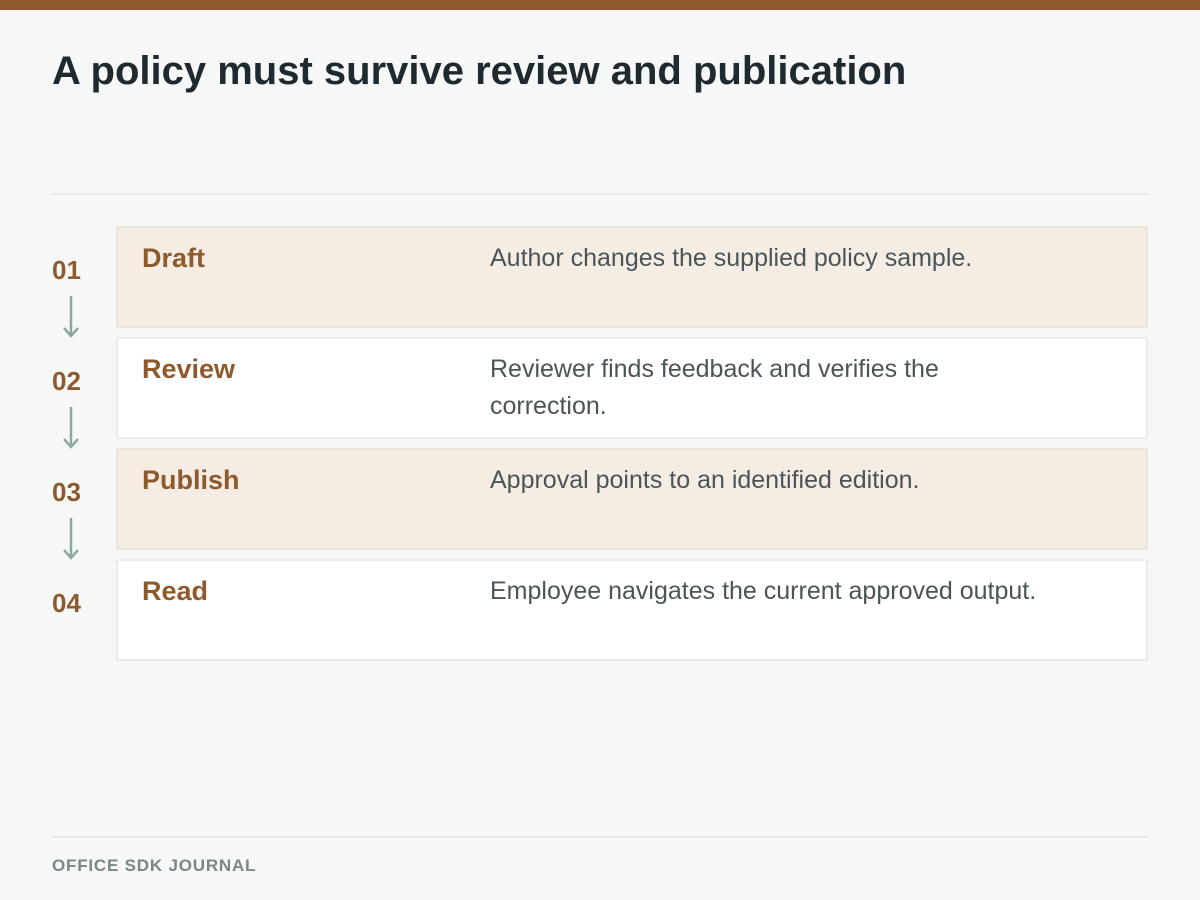 The image size is (1200, 900). I want to click on step-name: Publish, so click(191, 480).